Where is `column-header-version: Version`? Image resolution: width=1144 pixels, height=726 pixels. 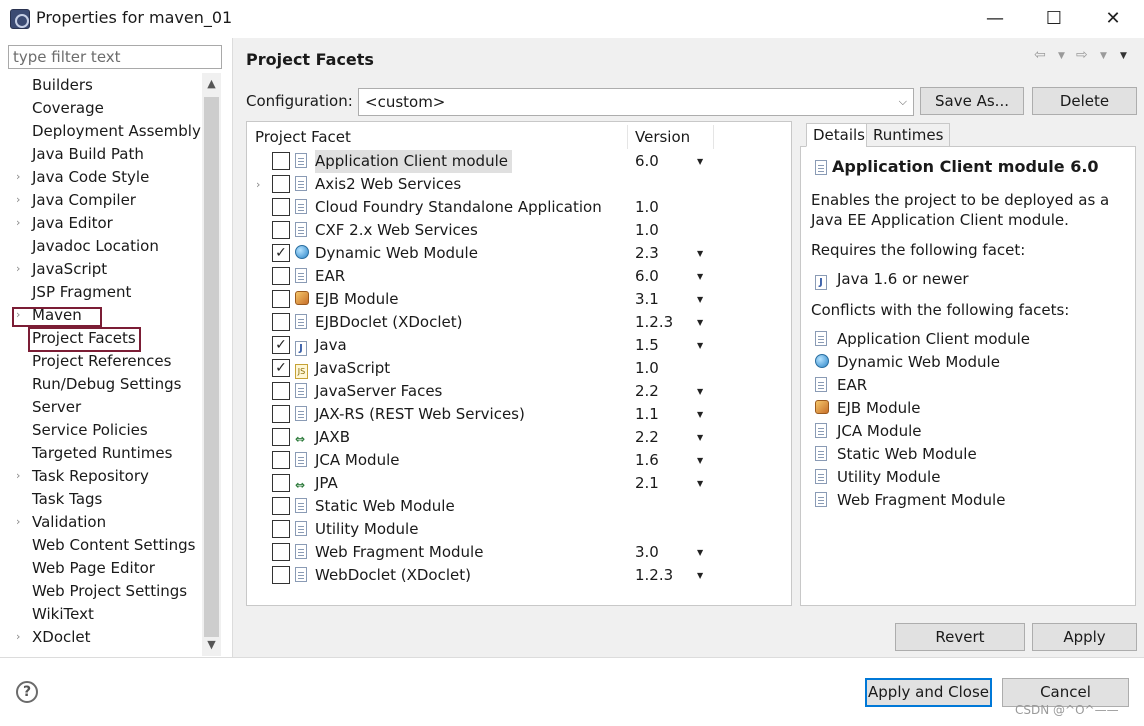
column-header-version: Version is located at coordinates (662, 137).